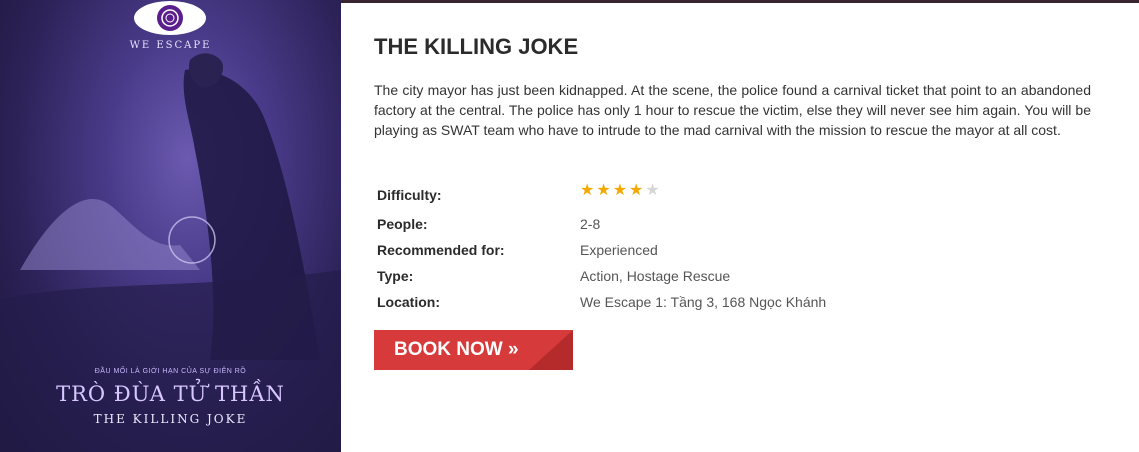  What do you see at coordinates (590, 224) in the screenshot?
I see `people-value: 2-8` at bounding box center [590, 224].